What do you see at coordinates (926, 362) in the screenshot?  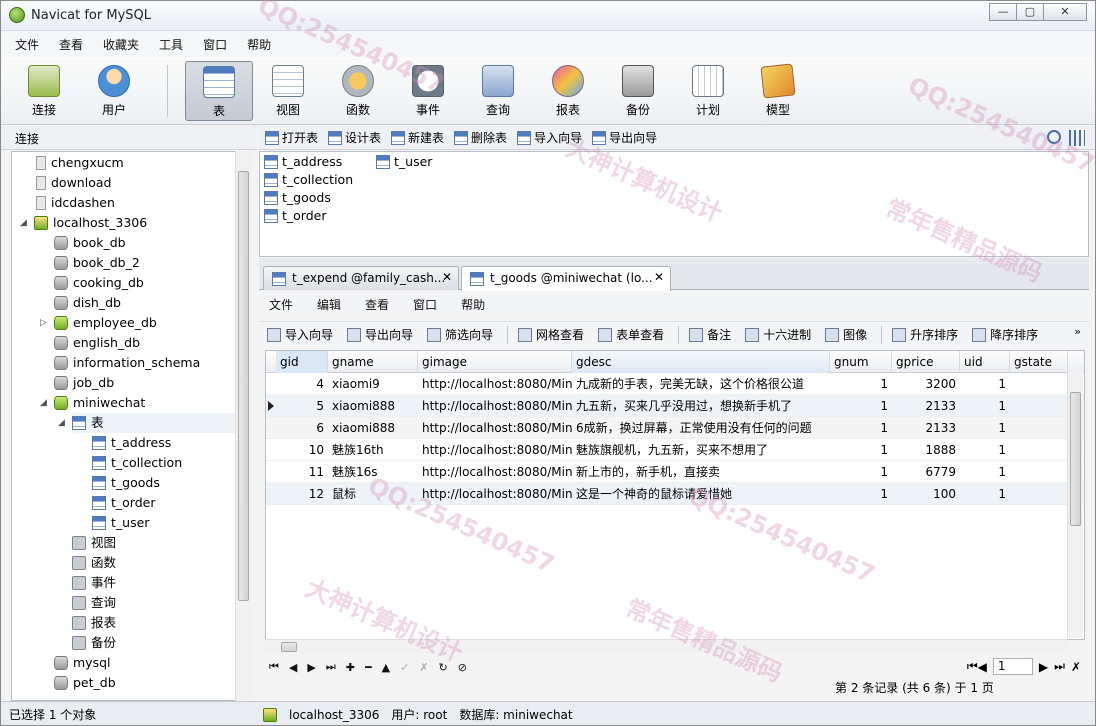 I see `column-header: gprice` at bounding box center [926, 362].